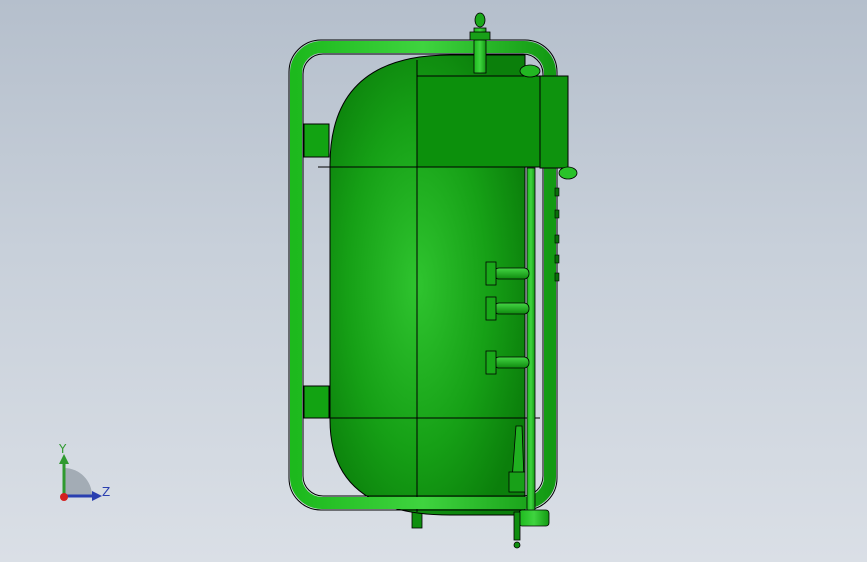 This screenshot has height=562, width=867. Describe the element at coordinates (568, 173) in the screenshot. I see `side-fitting` at that location.